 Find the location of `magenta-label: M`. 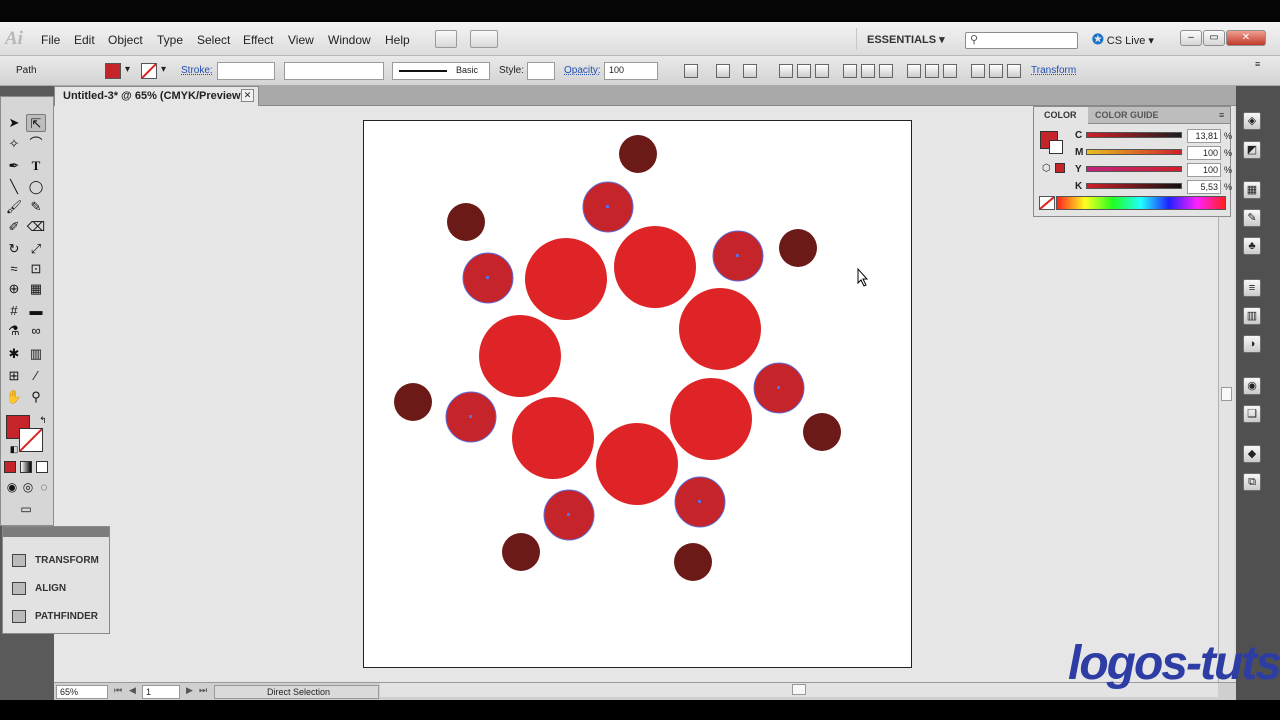

magenta-label: M is located at coordinates (1079, 152).